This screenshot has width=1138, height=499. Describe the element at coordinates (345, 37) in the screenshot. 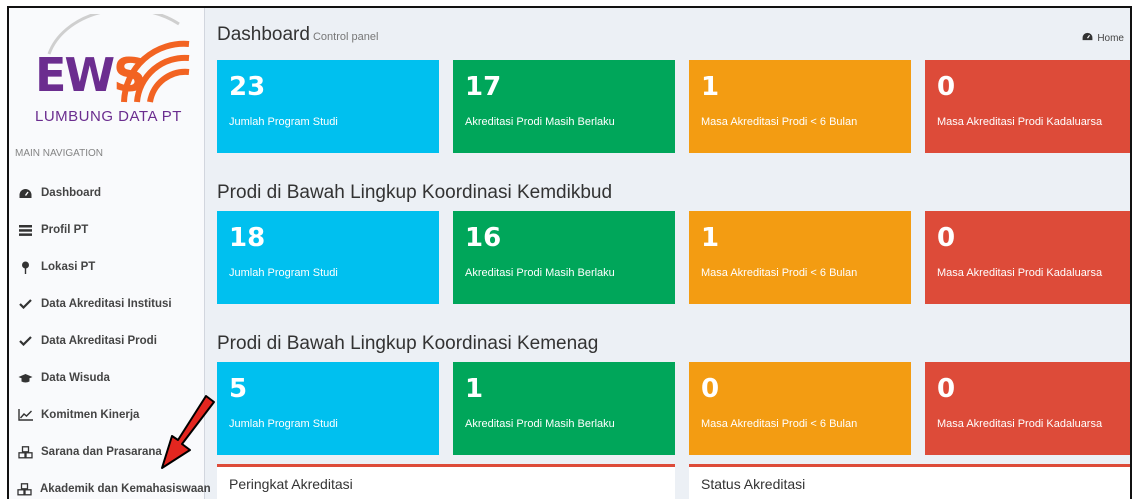

I see `page-subtitle: Control panel` at that location.